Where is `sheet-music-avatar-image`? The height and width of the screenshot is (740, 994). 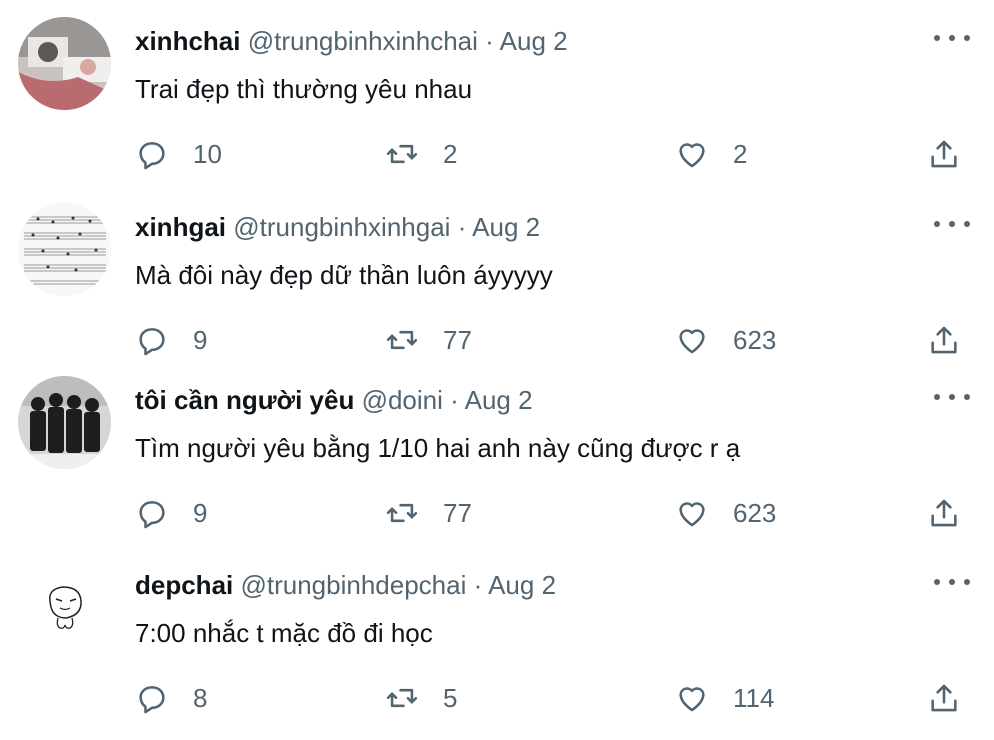
sheet-music-avatar-image is located at coordinates (64, 249).